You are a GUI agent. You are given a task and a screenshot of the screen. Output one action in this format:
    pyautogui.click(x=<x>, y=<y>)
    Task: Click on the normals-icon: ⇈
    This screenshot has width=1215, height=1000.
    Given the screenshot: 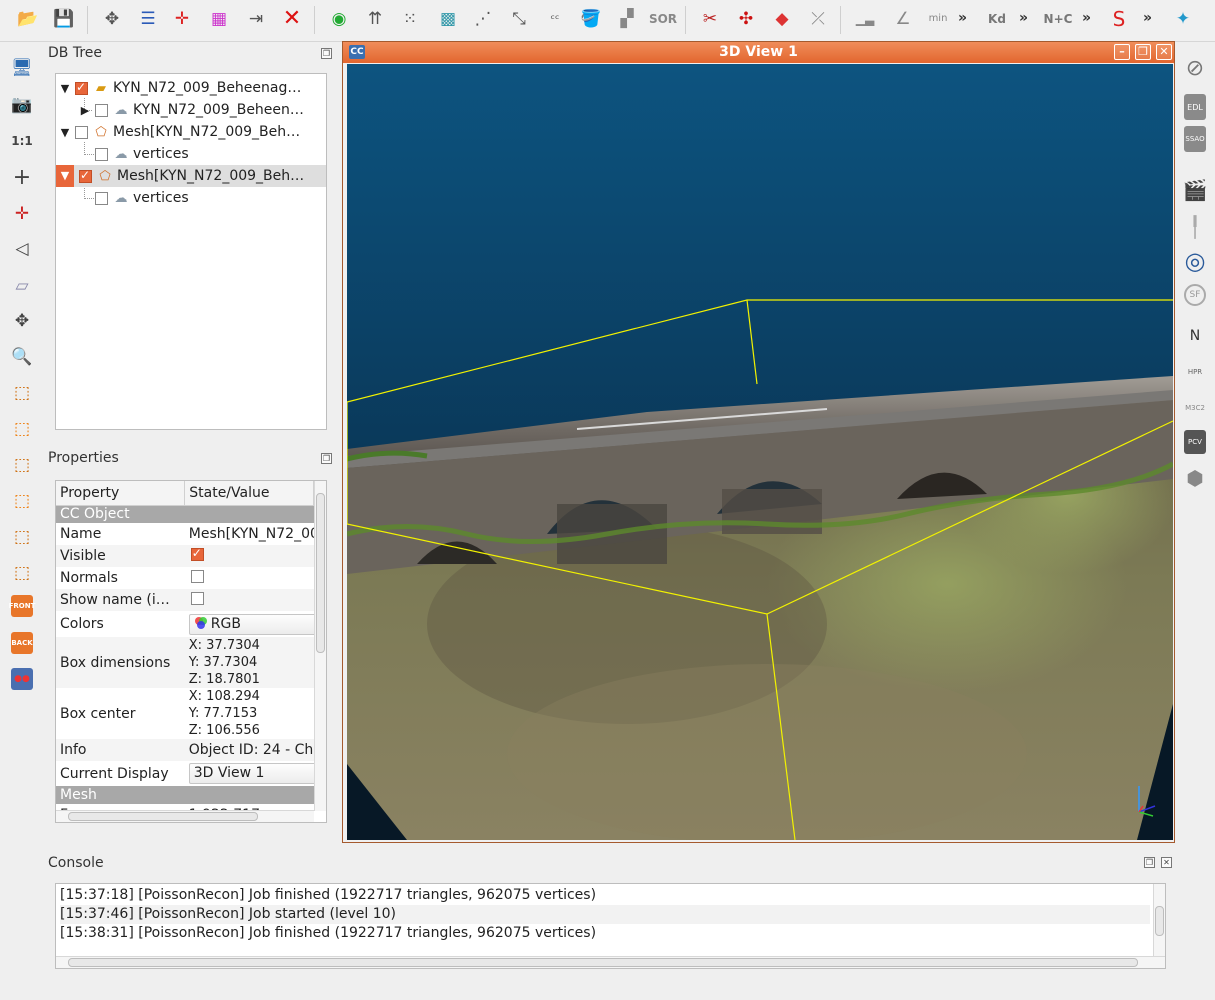 What is the action you would take?
    pyautogui.click(x=375, y=19)
    